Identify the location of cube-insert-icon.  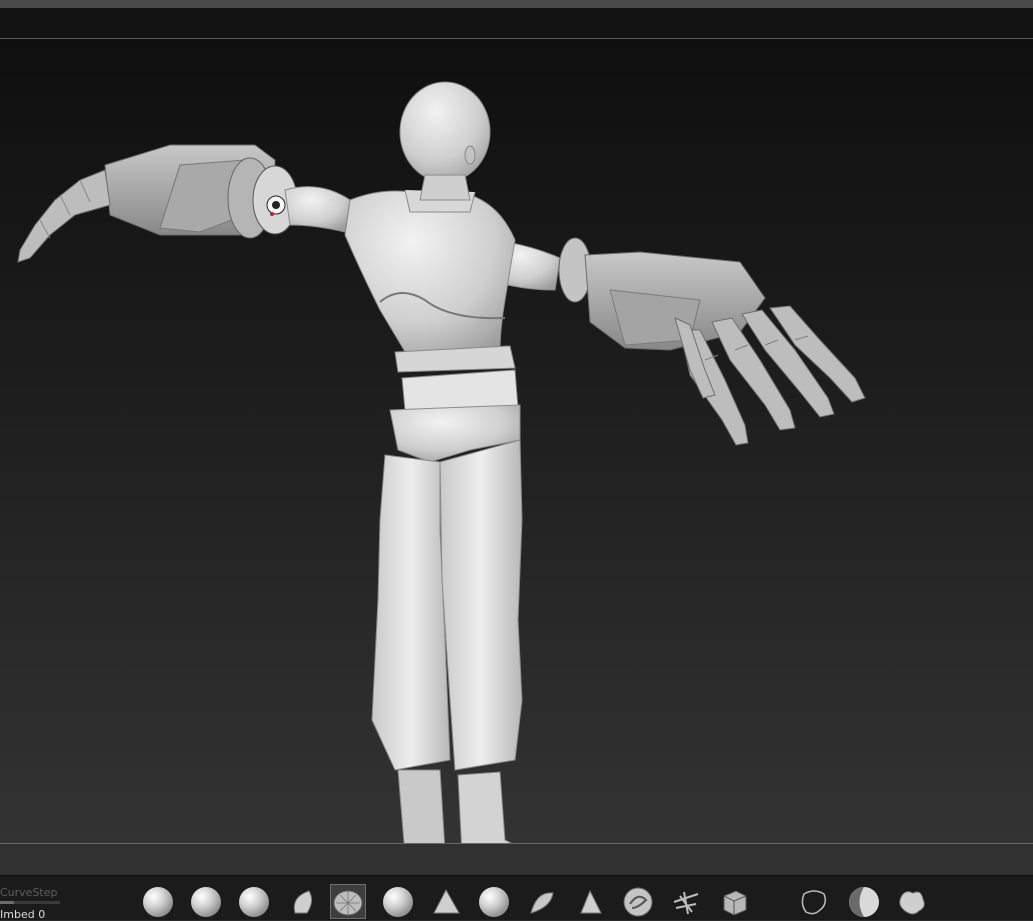
(735, 902).